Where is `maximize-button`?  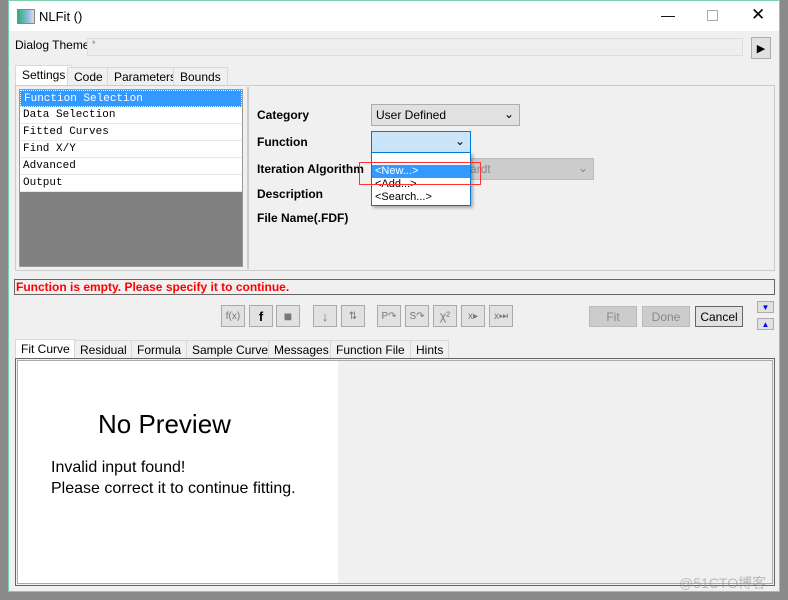
maximize-button is located at coordinates (712, 15).